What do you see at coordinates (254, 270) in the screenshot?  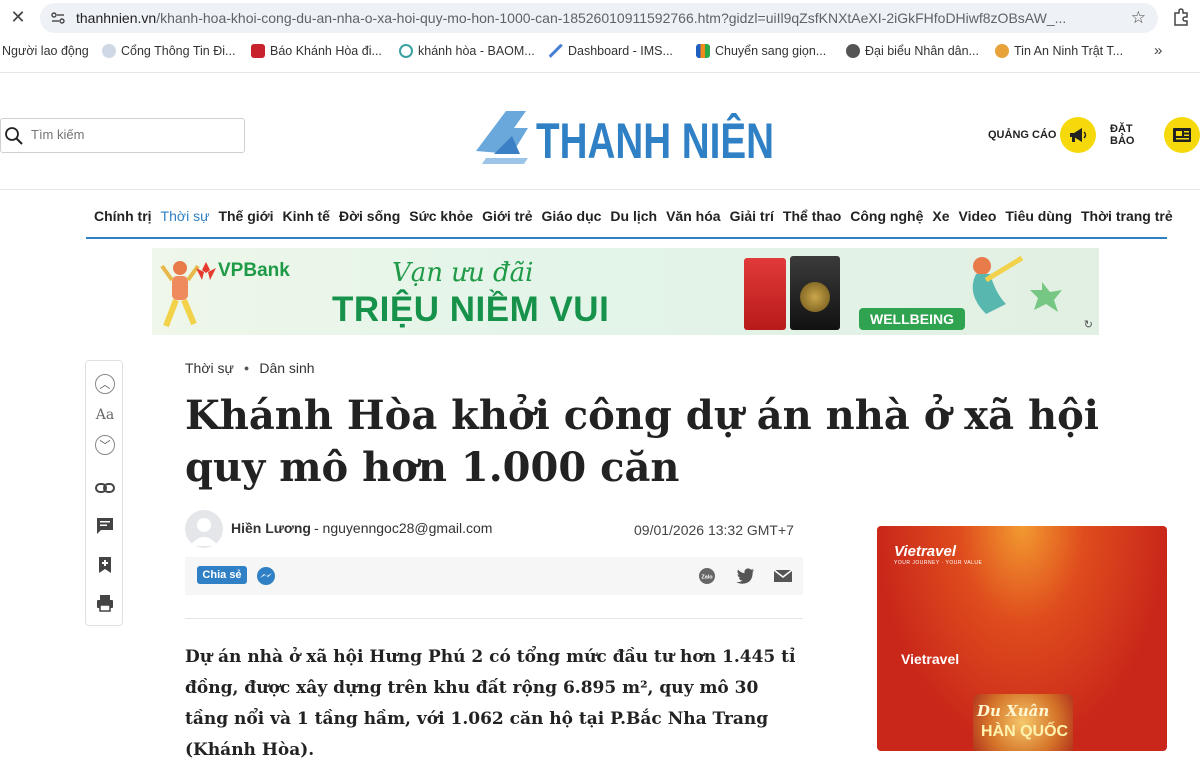 I see `vpbank-brand: VPBank` at bounding box center [254, 270].